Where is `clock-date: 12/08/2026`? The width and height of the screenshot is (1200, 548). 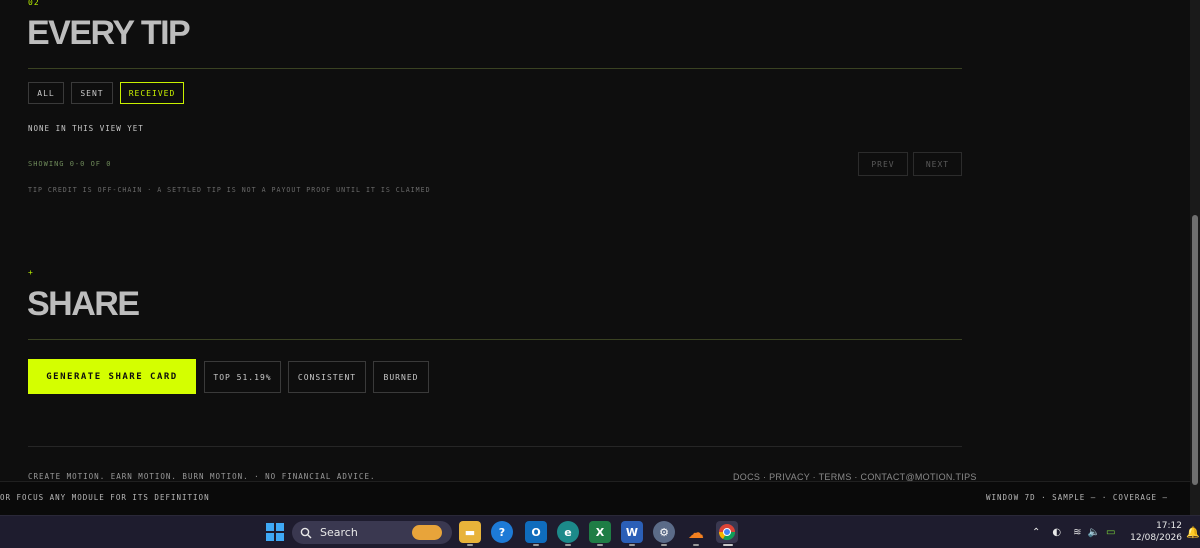 clock-date: 12/08/2026 is located at coordinates (1156, 538).